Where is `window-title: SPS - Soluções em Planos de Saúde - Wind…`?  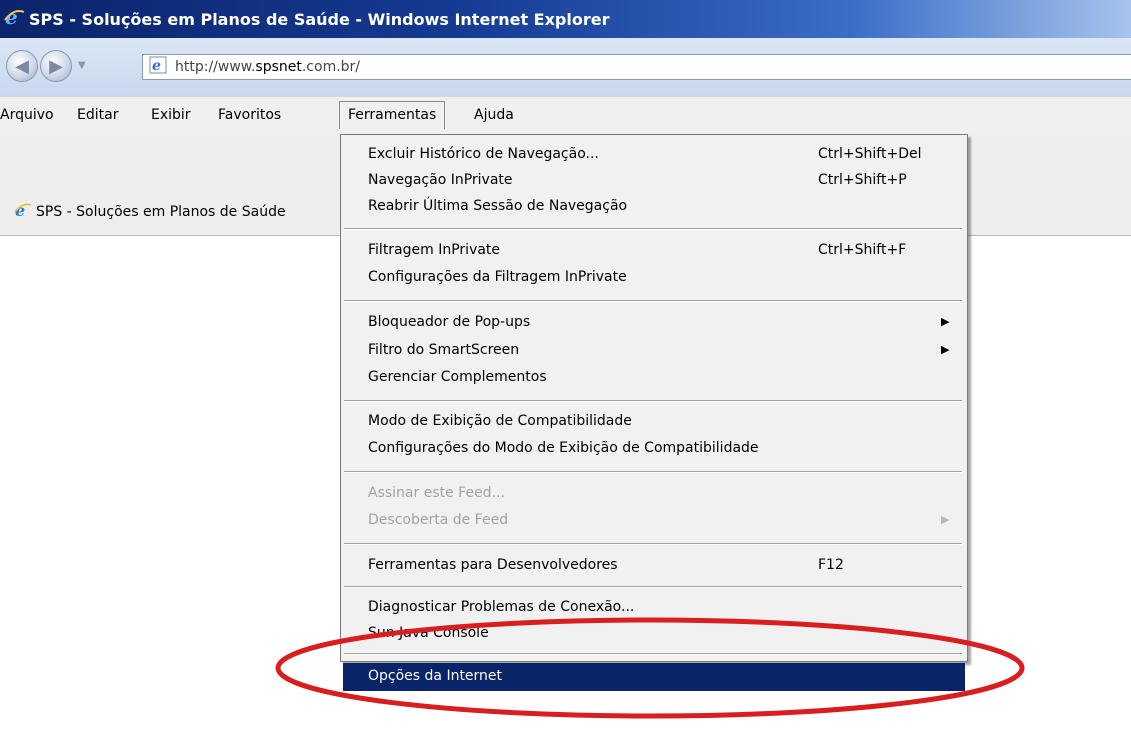 window-title: SPS - Soluções em Planos de Saúde - Wind… is located at coordinates (319, 19).